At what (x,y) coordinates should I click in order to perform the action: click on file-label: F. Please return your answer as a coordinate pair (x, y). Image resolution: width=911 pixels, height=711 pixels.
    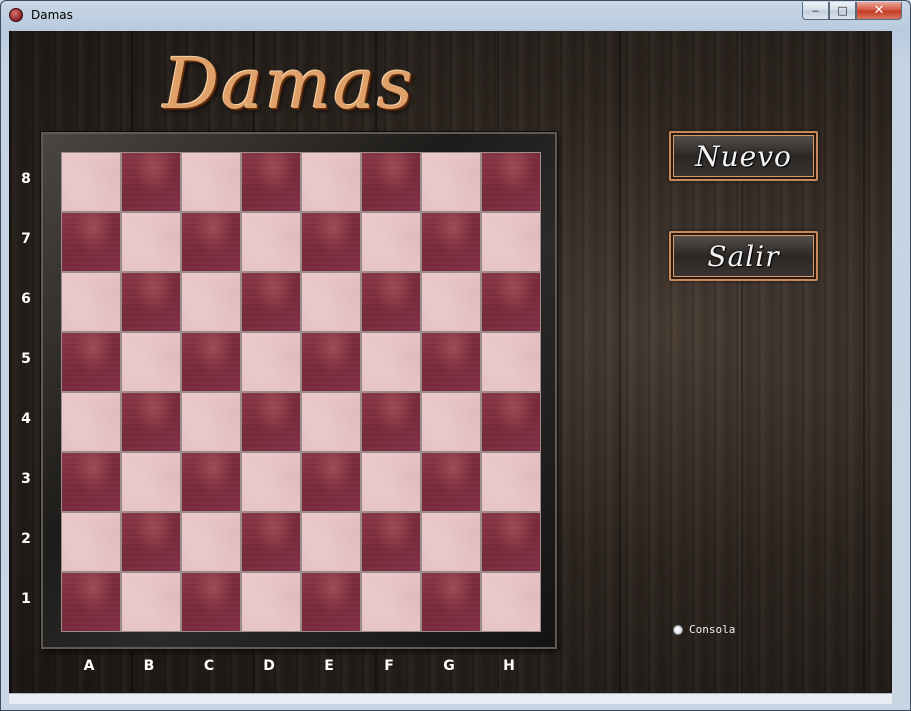
    Looking at the image, I should click on (389, 666).